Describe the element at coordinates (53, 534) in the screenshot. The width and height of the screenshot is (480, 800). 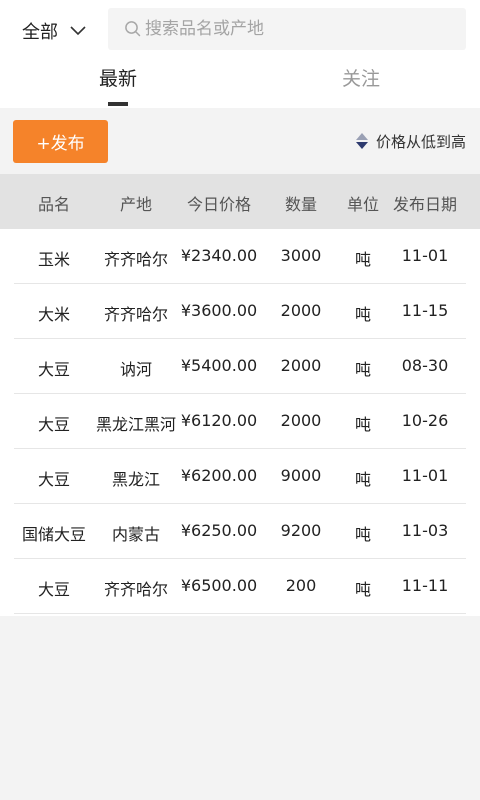
I see `cell-name: 国储大豆` at that location.